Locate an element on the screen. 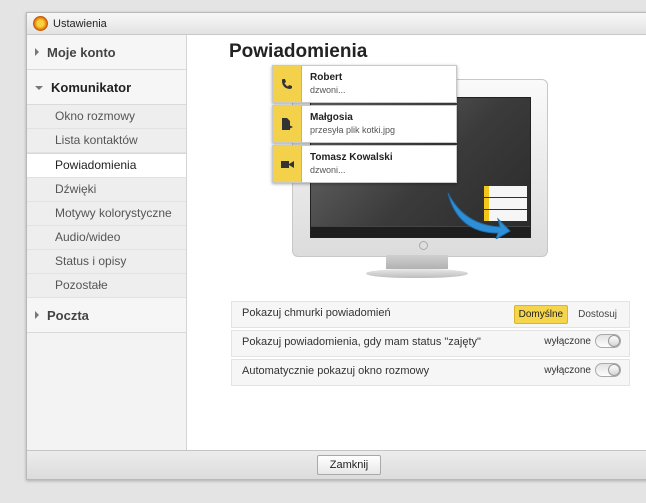 The image size is (646, 503). notification-name: Małgosia is located at coordinates (331, 117).